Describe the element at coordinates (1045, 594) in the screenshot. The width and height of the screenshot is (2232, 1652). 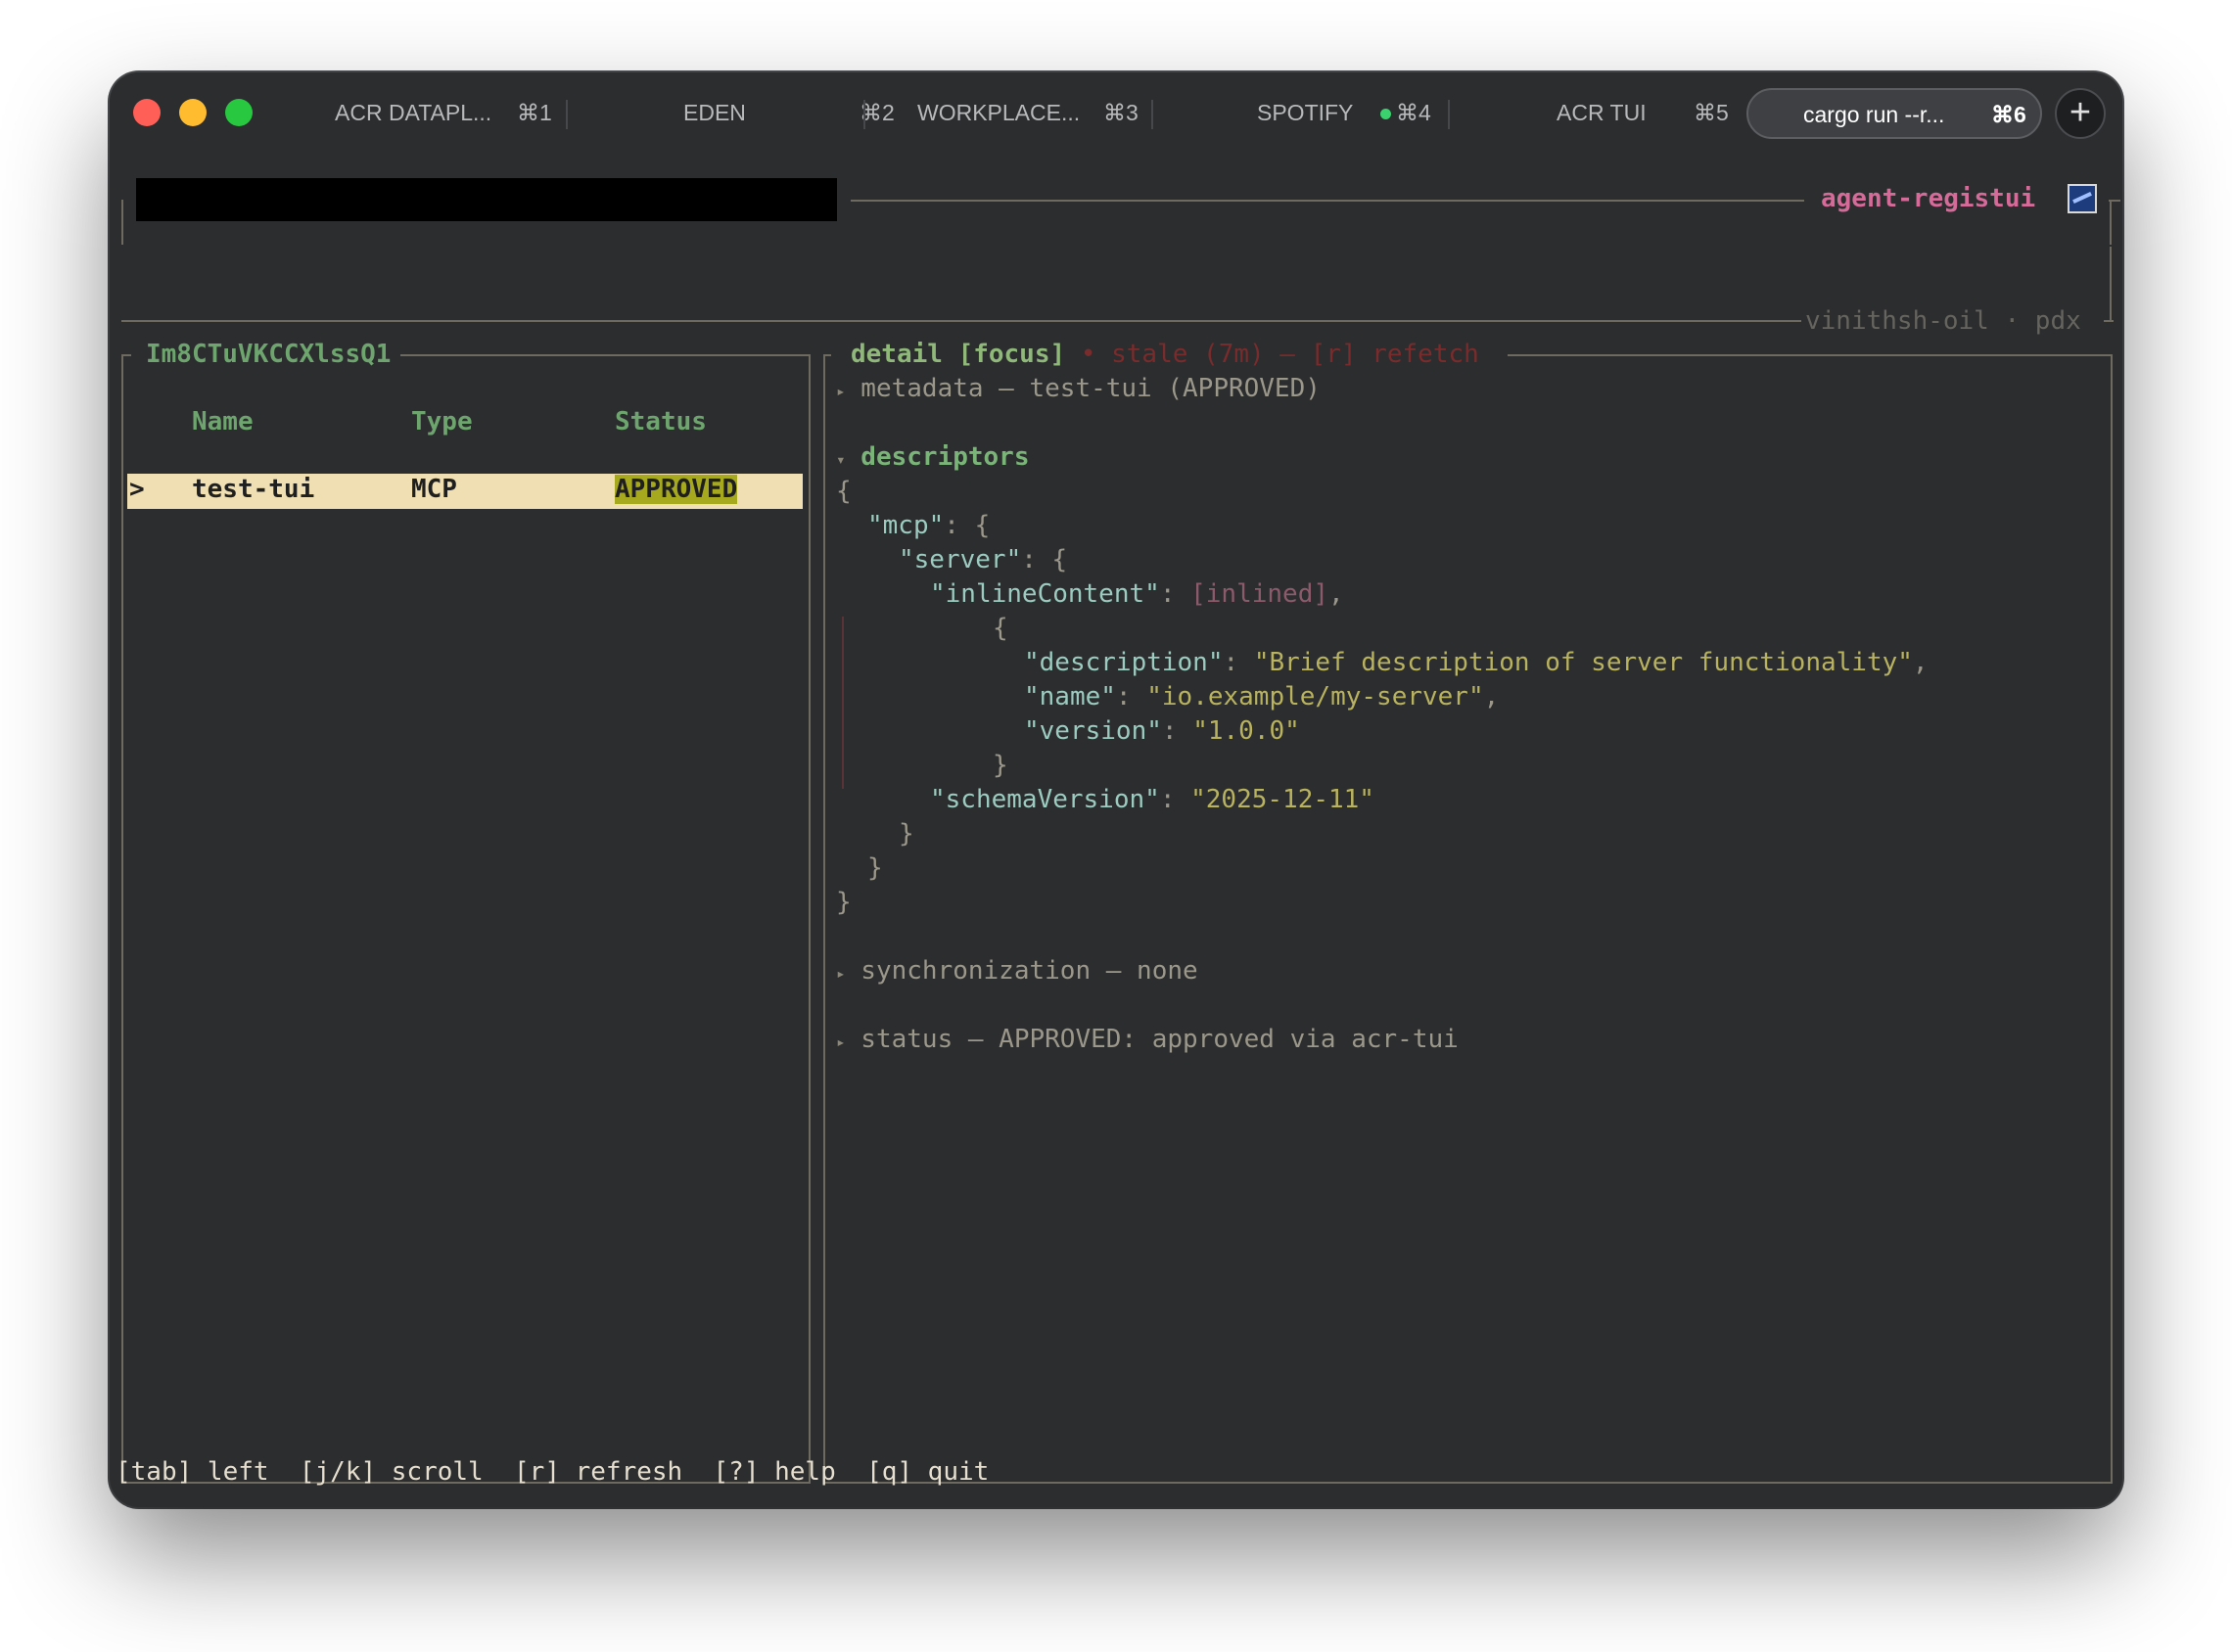
I see `json-key: "inlineContent"` at that location.